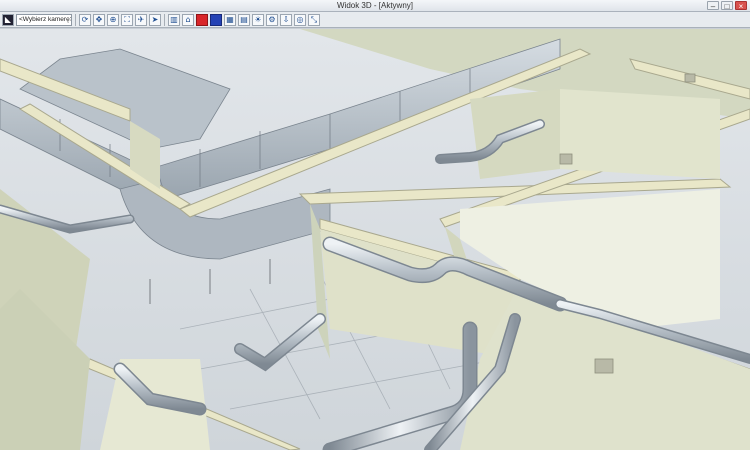 The height and width of the screenshot is (450, 750). I want to click on pan-button: ✥, so click(99, 19).